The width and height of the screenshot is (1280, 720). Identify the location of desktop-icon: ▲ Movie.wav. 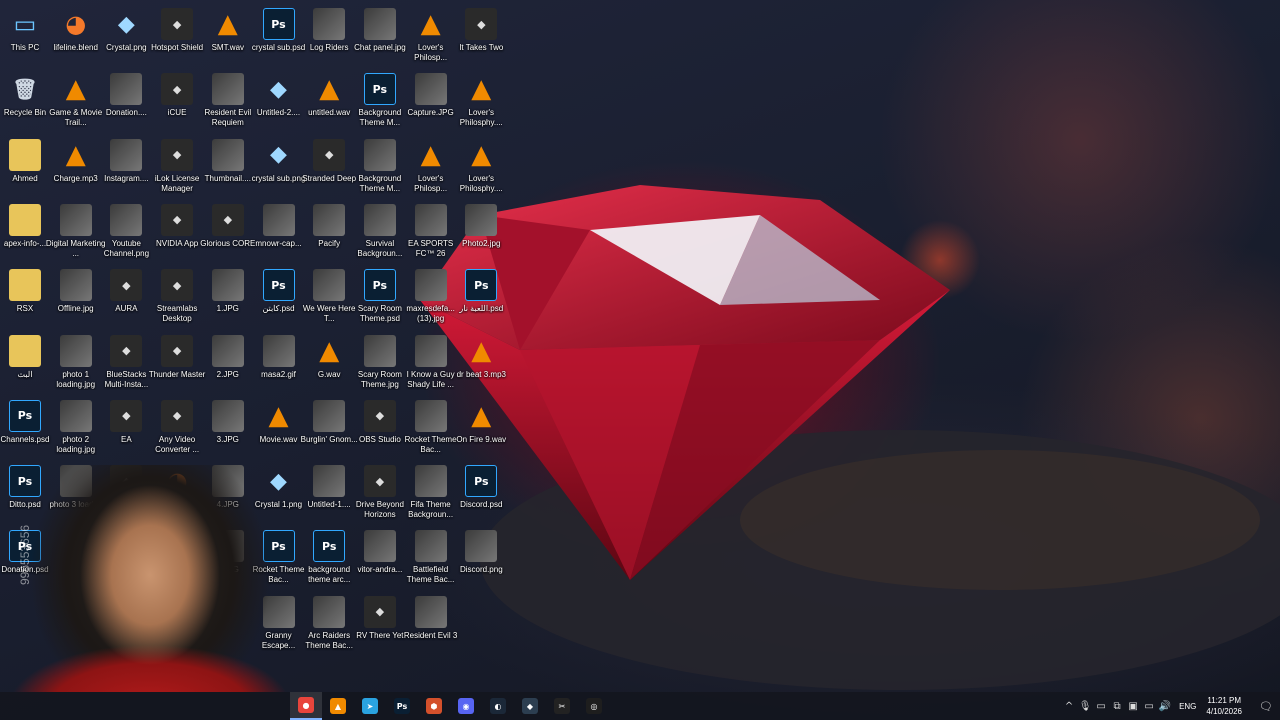
(278, 428).